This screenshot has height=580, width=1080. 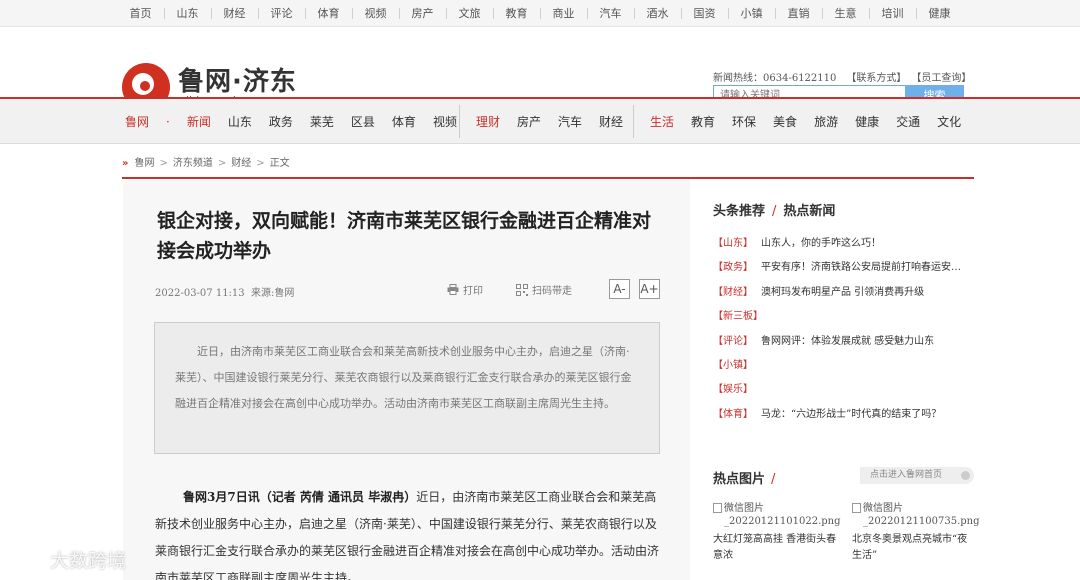 I want to click on main-nav-item: 健康, so click(x=867, y=121).